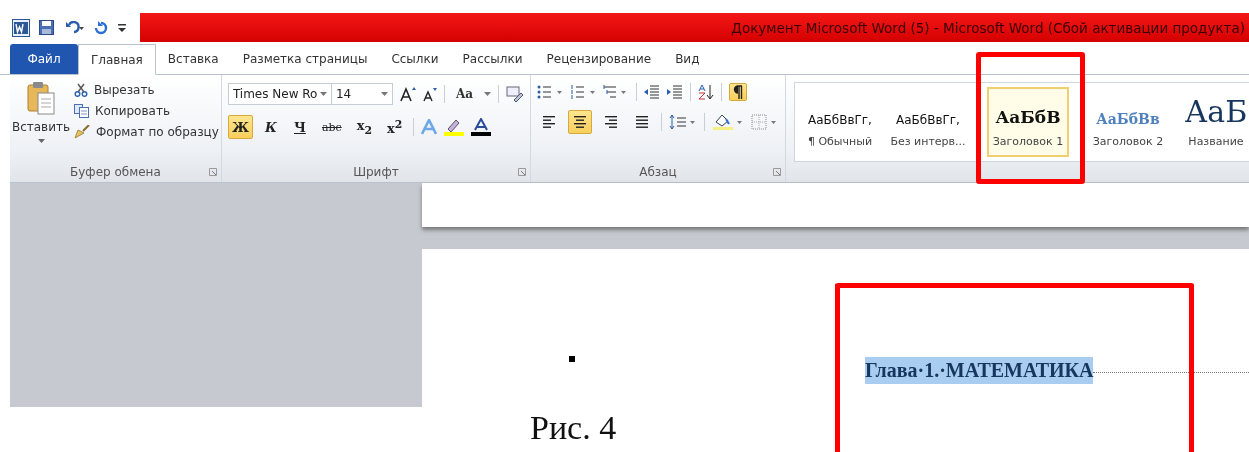 The width and height of the screenshot is (1249, 452). I want to click on group-label: Шрифт, so click(376, 172).